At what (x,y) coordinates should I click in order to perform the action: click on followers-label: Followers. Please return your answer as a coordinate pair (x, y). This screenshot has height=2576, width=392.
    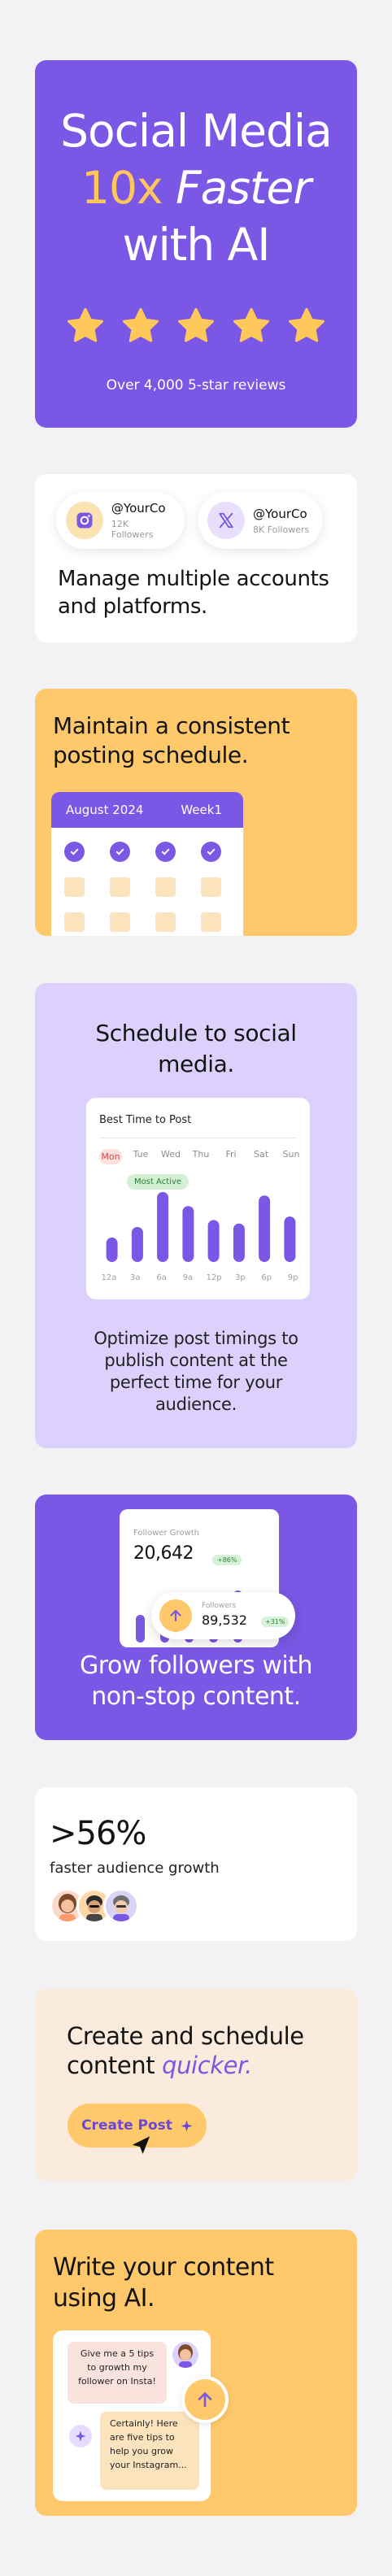
    Looking at the image, I should click on (219, 1606).